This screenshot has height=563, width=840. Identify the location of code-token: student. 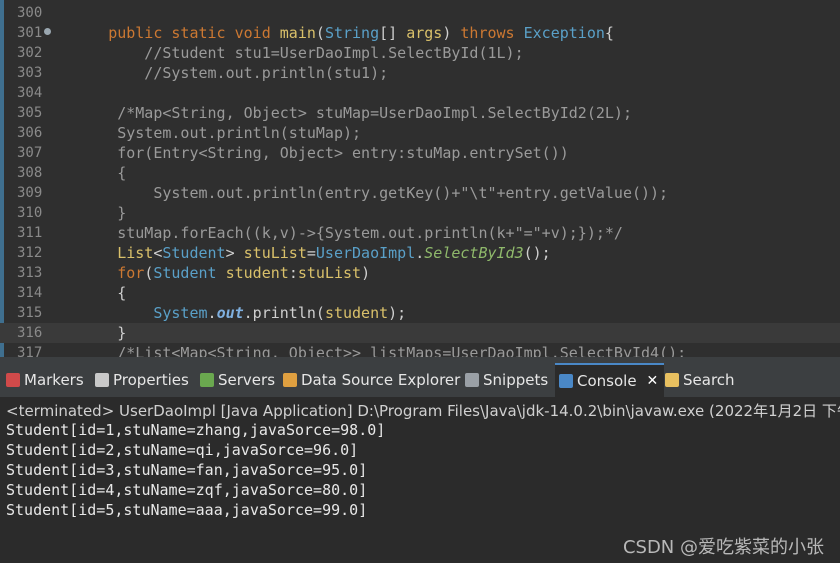
(356, 313).